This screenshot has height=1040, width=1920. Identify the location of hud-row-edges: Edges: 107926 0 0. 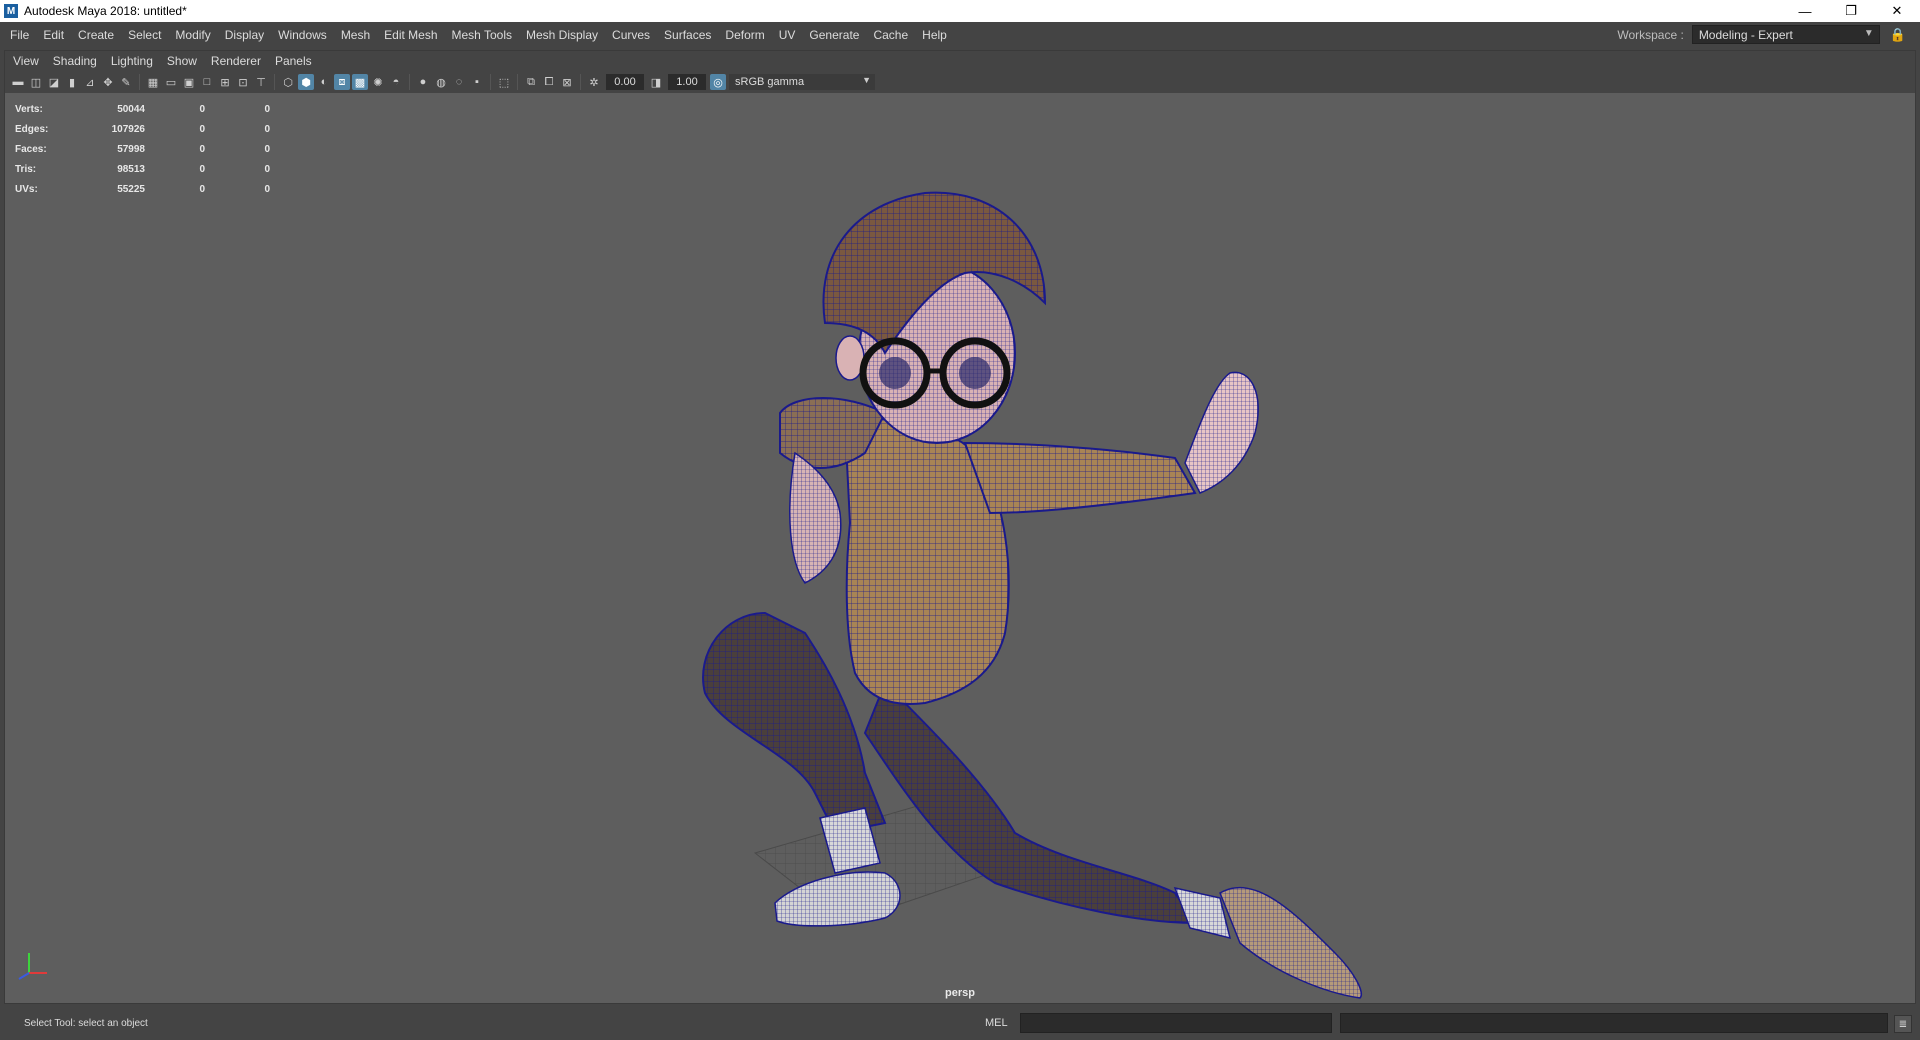
(142, 129).